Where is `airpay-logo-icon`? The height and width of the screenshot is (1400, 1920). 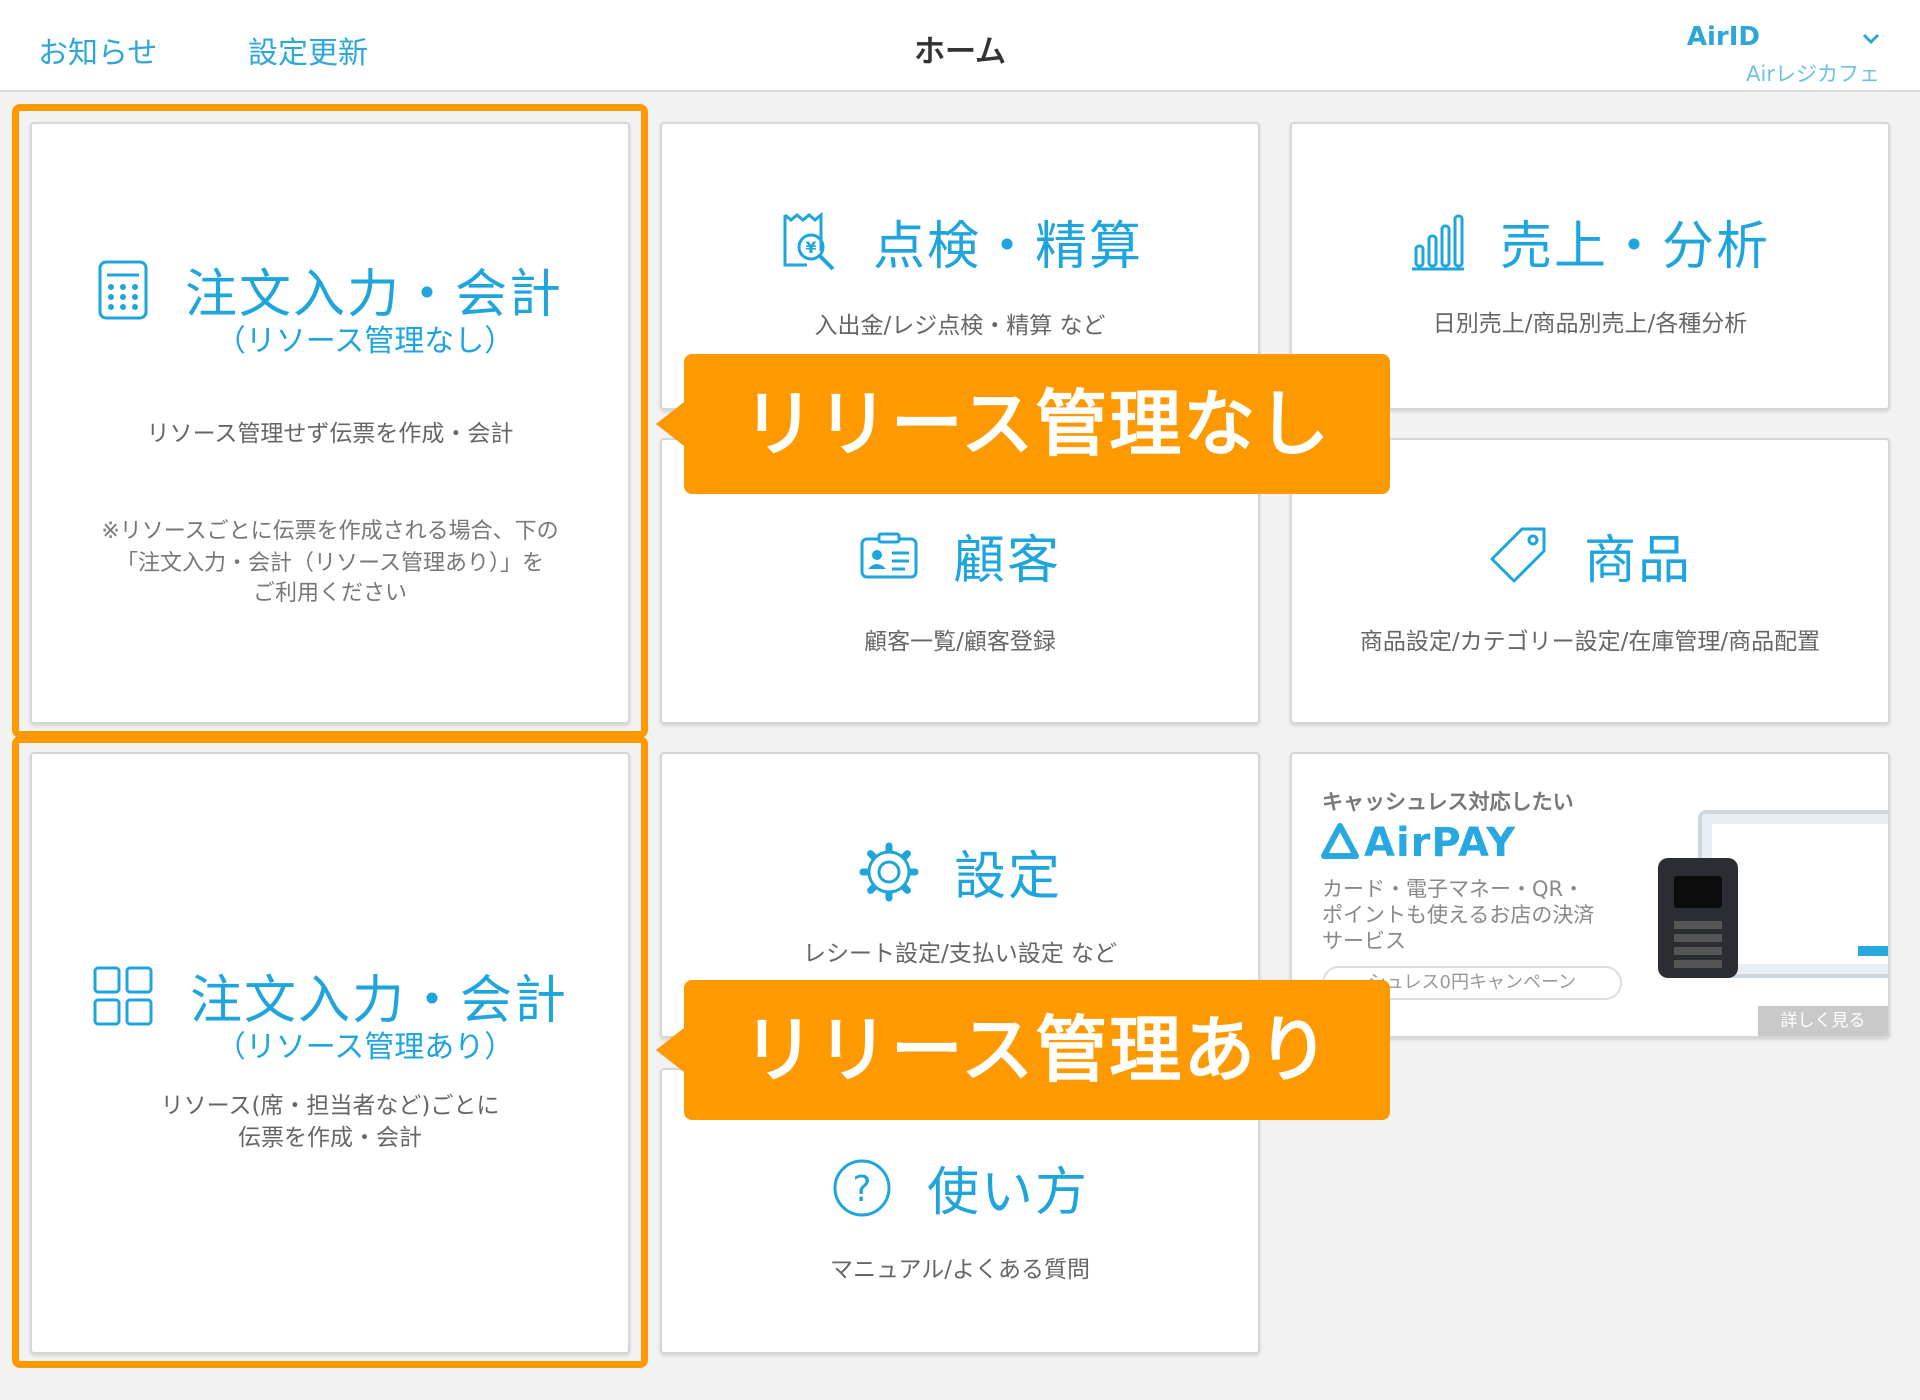
airpay-logo-icon is located at coordinates (1340, 841).